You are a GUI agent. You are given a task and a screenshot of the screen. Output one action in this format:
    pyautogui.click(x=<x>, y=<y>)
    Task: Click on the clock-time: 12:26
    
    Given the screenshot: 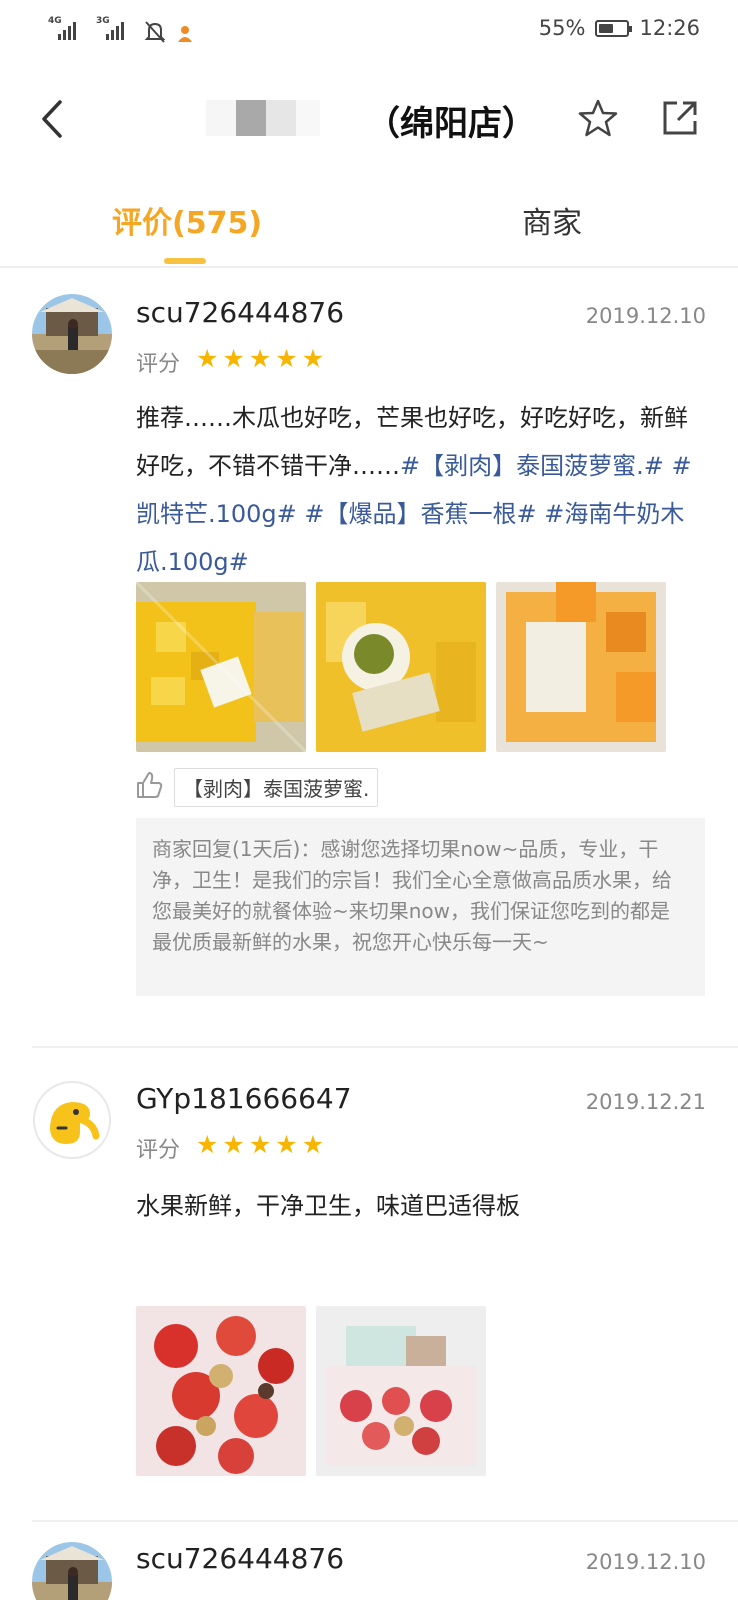 What is the action you would take?
    pyautogui.click(x=669, y=28)
    